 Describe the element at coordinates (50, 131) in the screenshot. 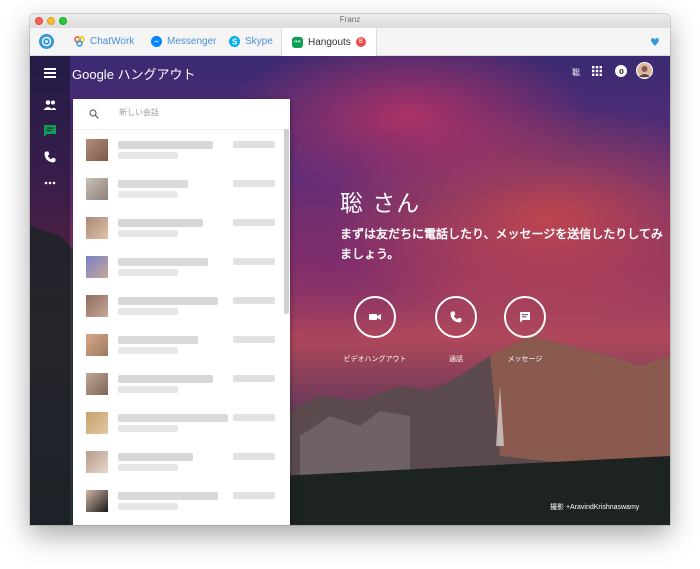

I see `conversations-icon` at that location.